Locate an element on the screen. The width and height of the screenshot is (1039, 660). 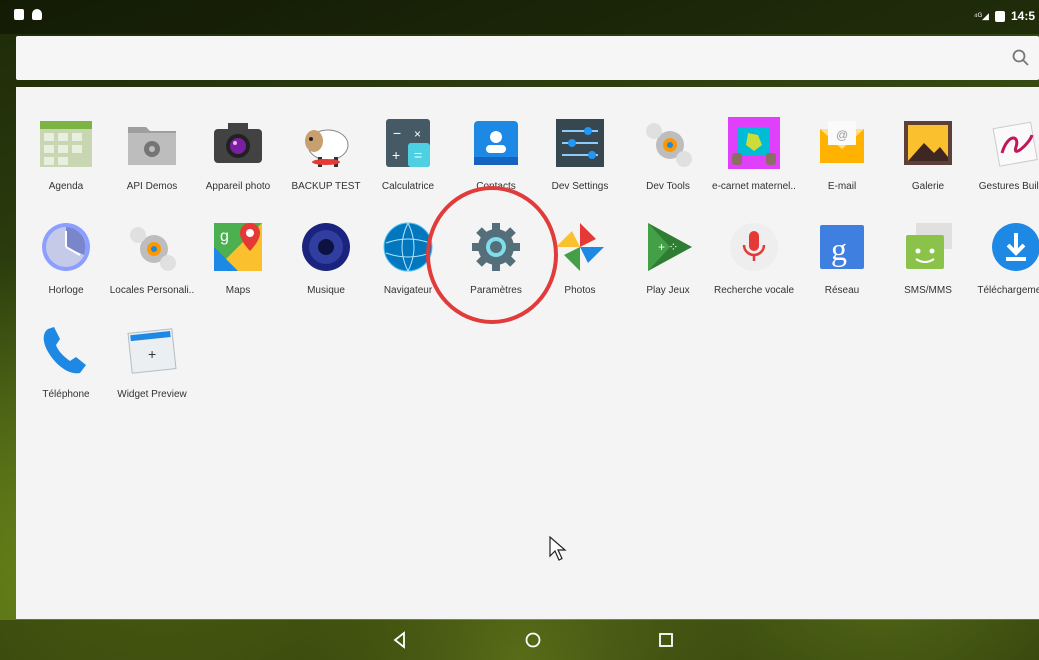
app-contacts: Contacts is located at coordinates (496, 143).